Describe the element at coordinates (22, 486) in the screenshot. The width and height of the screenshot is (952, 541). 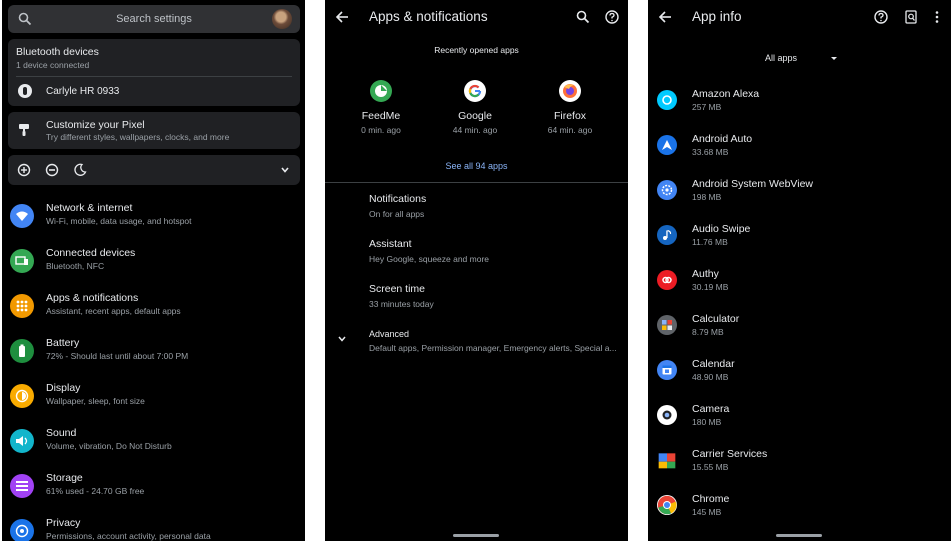
I see `storage-icon` at that location.